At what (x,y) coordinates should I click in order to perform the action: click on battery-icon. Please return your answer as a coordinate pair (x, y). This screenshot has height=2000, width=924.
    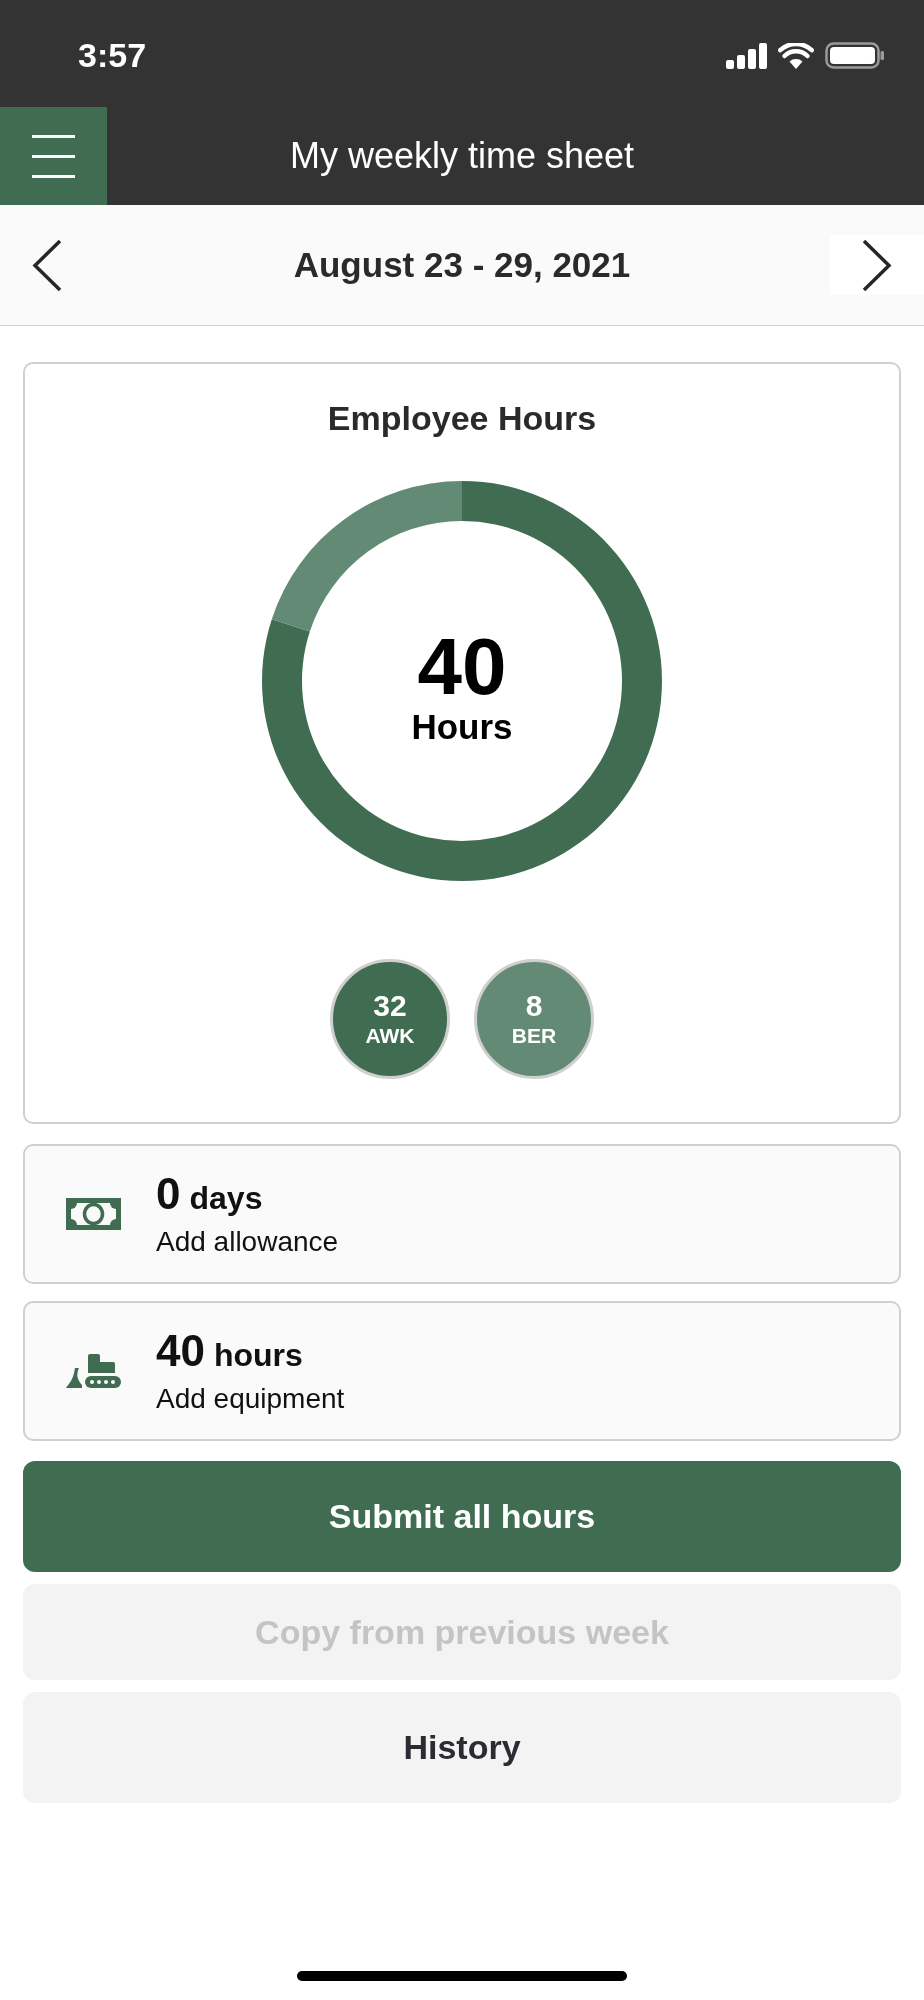
    Looking at the image, I should click on (854, 55).